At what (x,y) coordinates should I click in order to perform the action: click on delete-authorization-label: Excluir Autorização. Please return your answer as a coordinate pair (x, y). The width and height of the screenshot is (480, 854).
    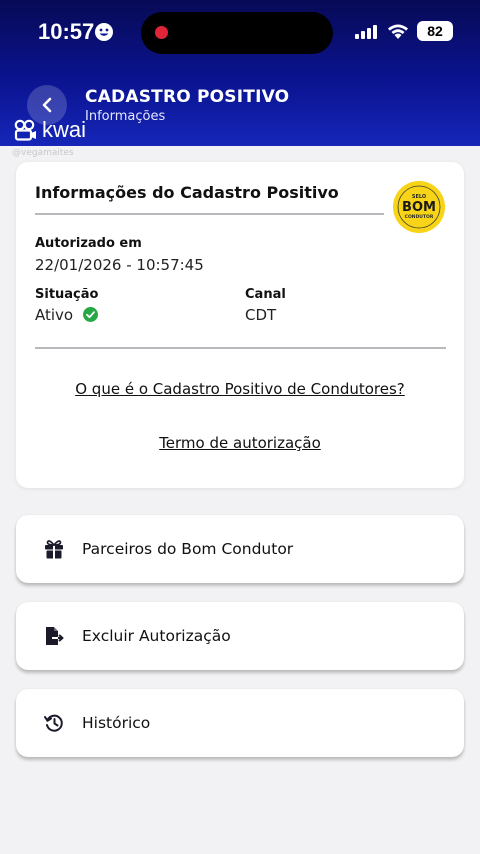
    Looking at the image, I should click on (156, 636).